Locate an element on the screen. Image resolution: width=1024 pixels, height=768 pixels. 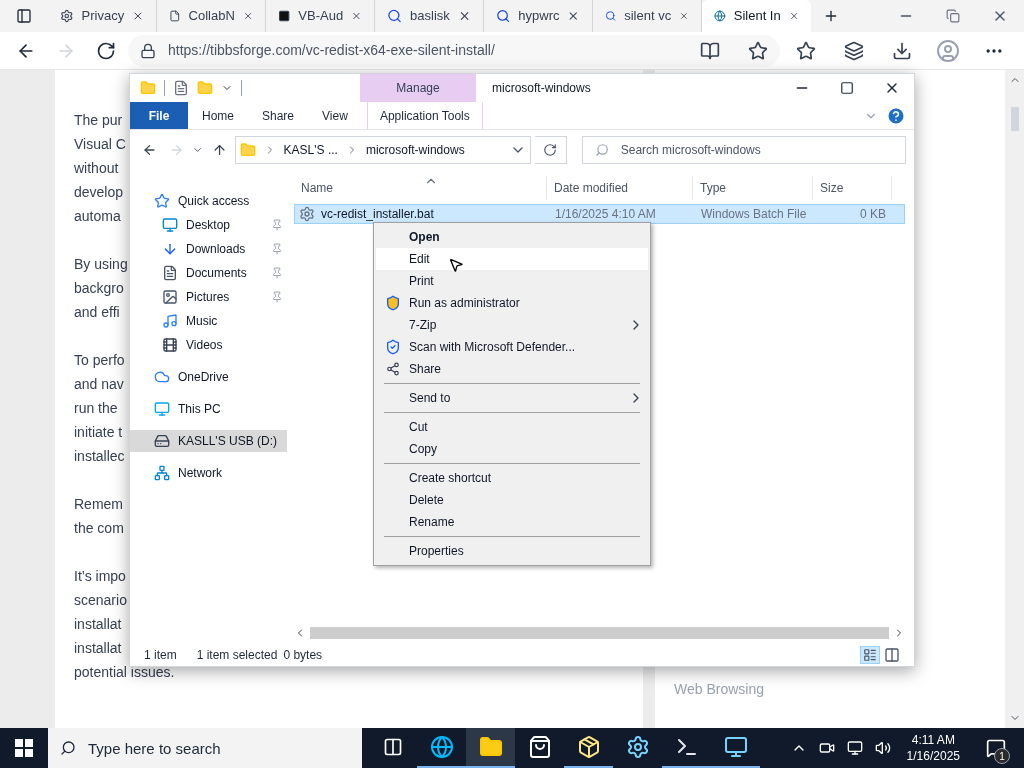
windows-icon is located at coordinates (24, 748).